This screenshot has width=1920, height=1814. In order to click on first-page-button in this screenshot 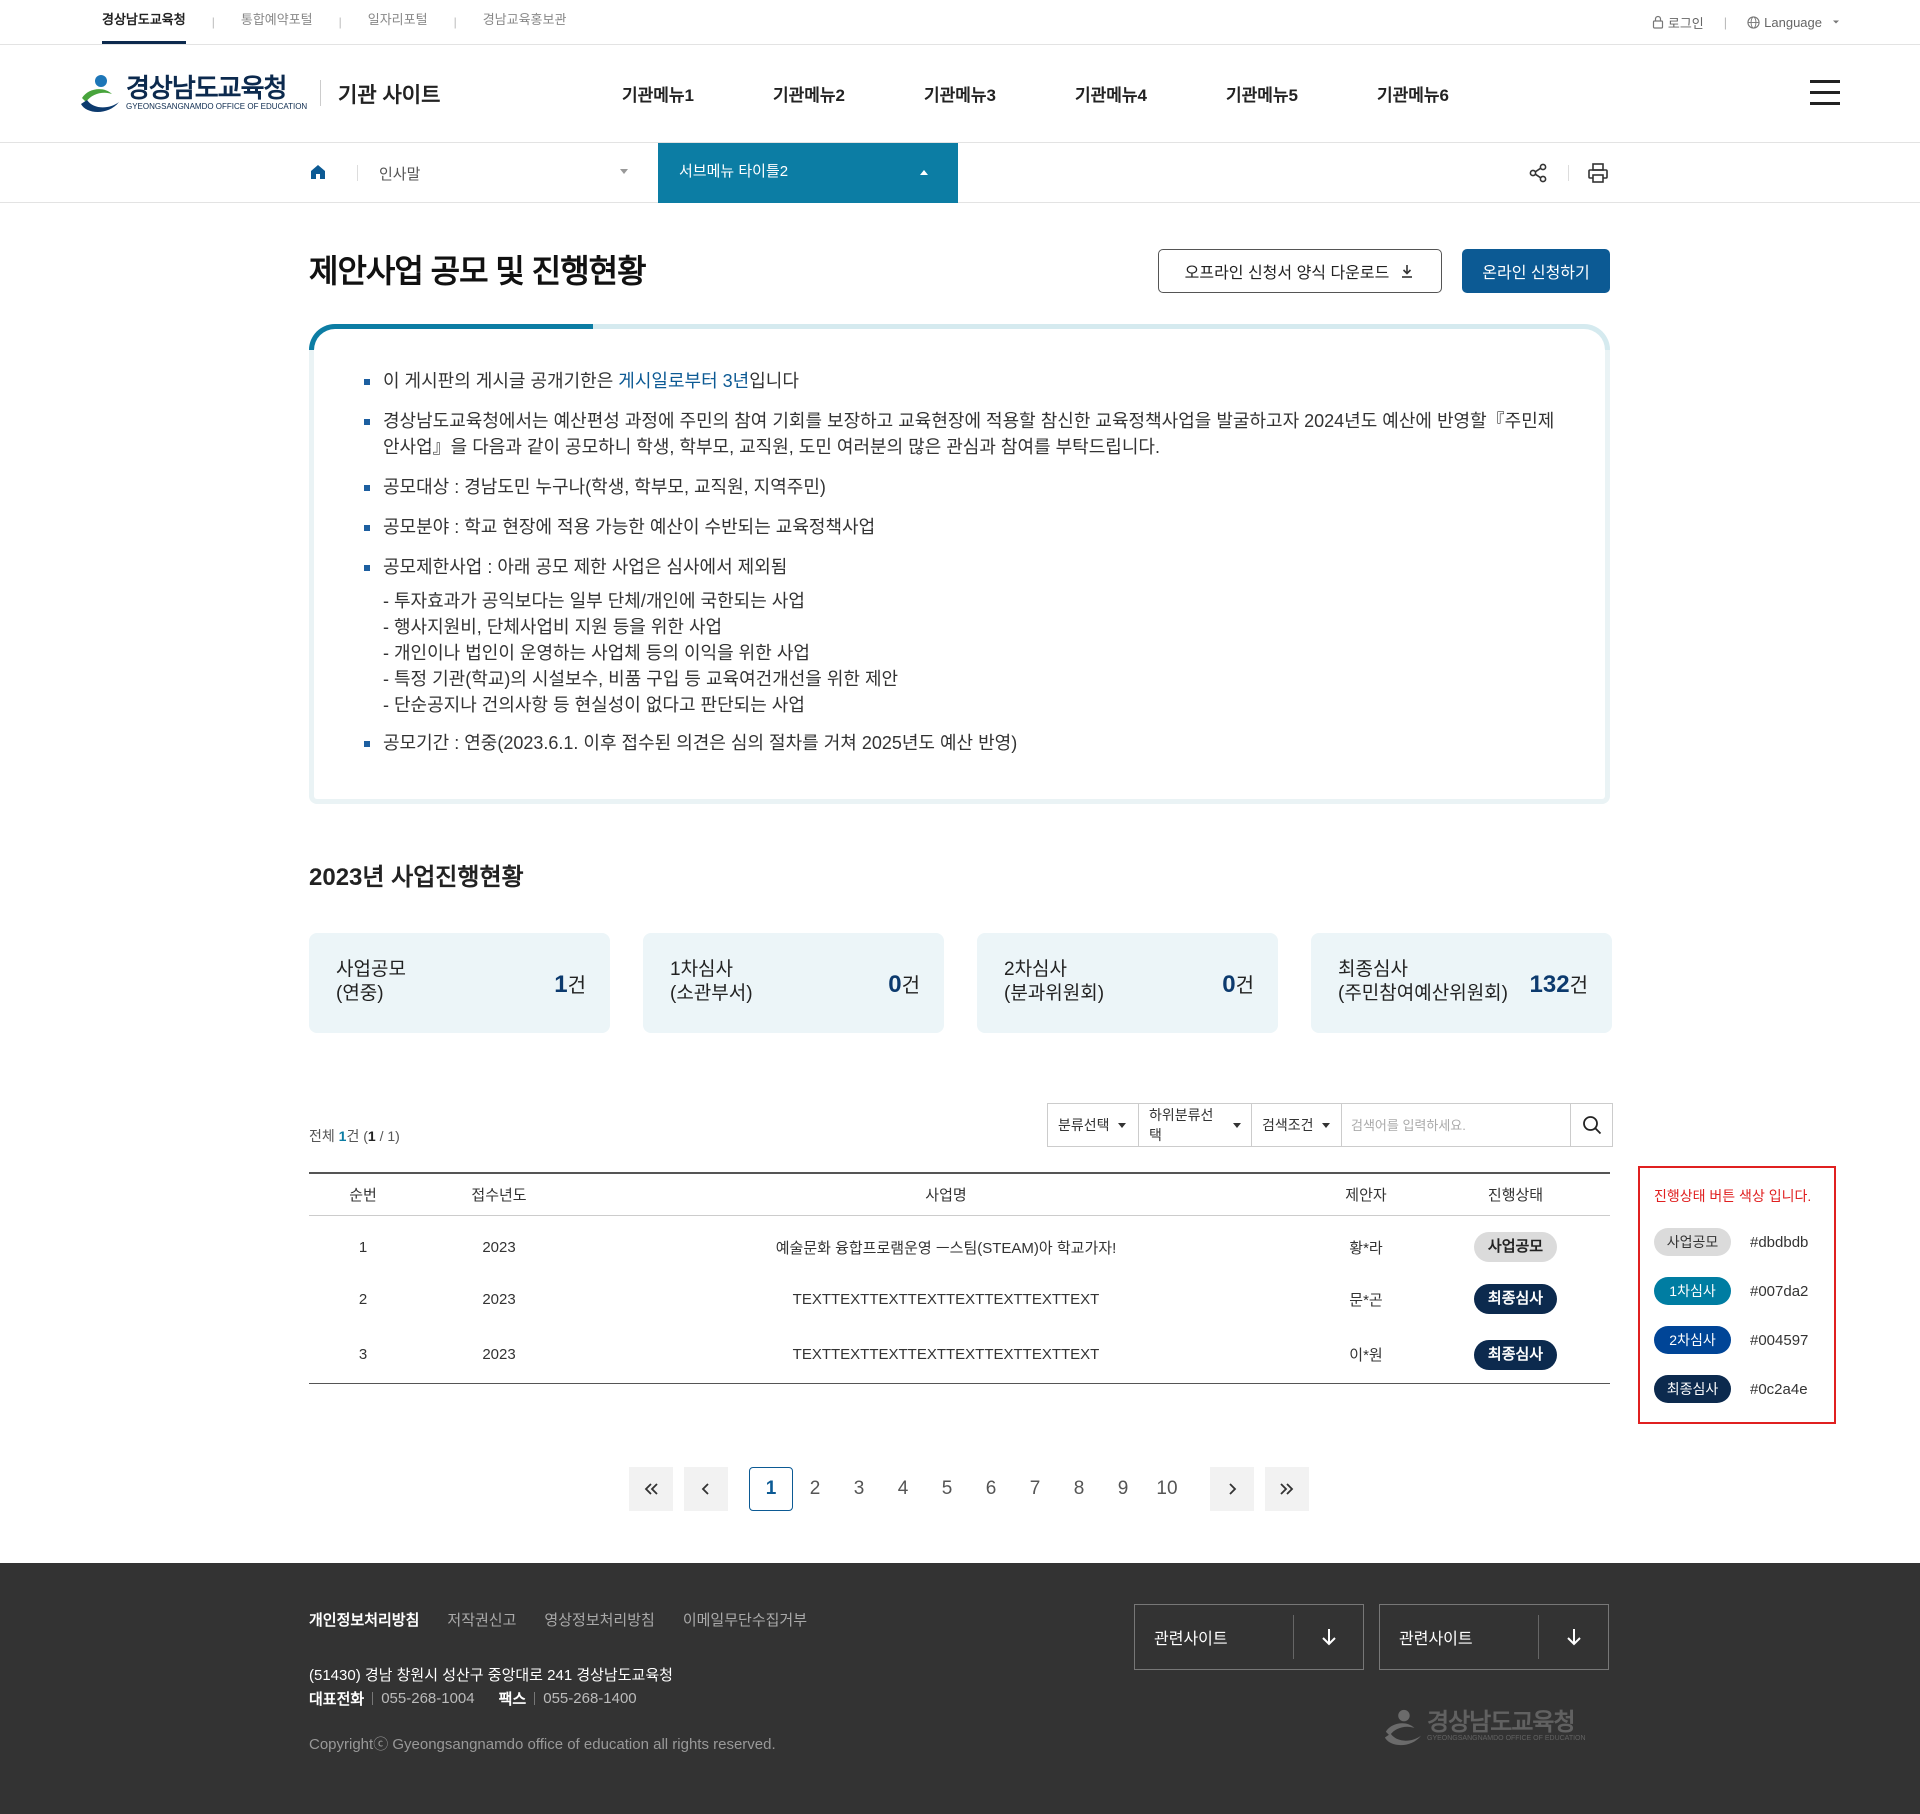, I will do `click(651, 1489)`.